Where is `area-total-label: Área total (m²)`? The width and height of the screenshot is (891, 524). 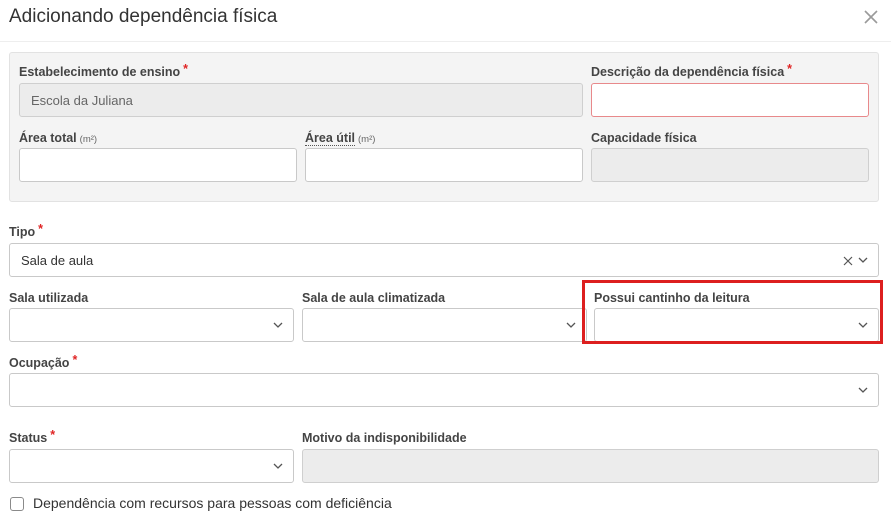 area-total-label: Área total (m²) is located at coordinates (58, 138).